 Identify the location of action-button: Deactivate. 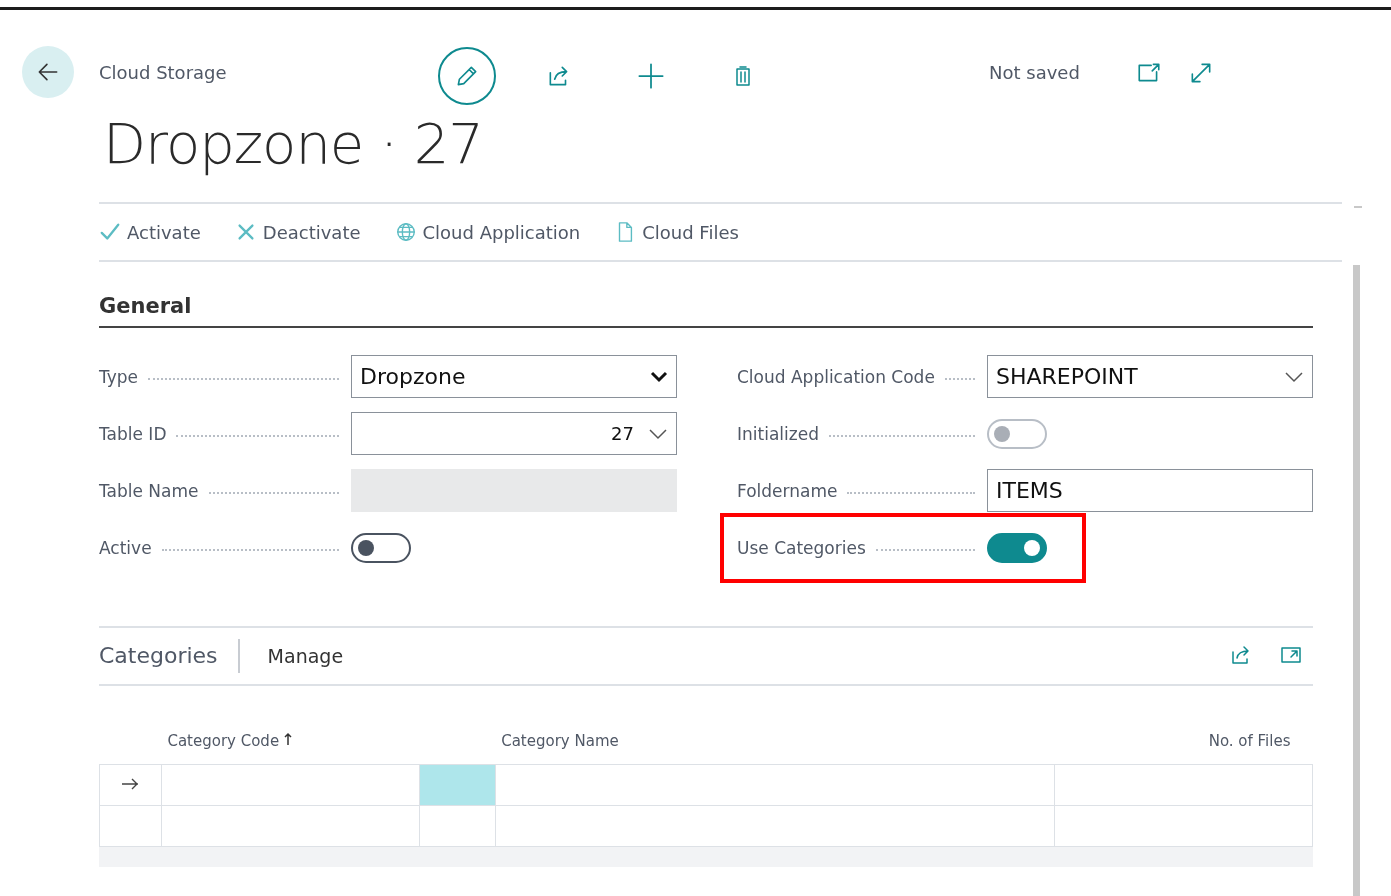
(297, 232).